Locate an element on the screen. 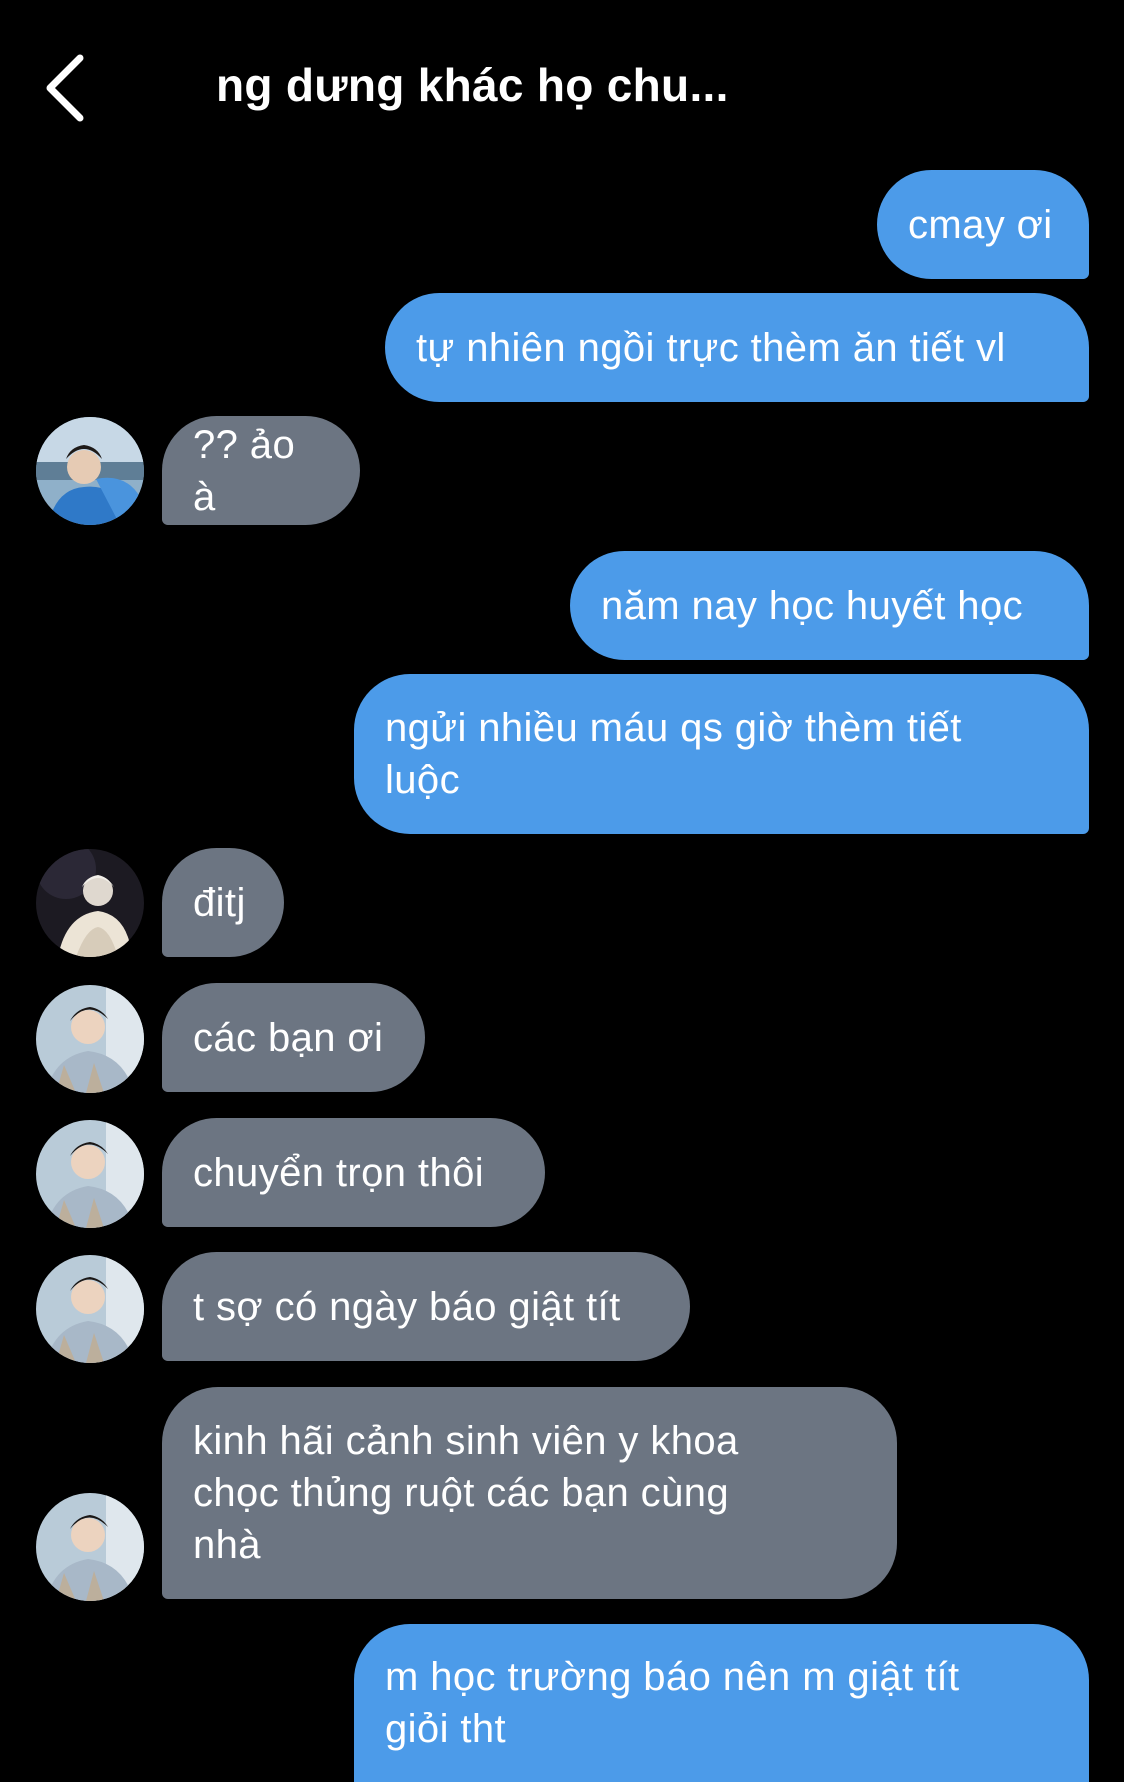 This screenshot has width=1124, height=1782. message-text: t sợ có ngày báo giật tít is located at coordinates (407, 1306).